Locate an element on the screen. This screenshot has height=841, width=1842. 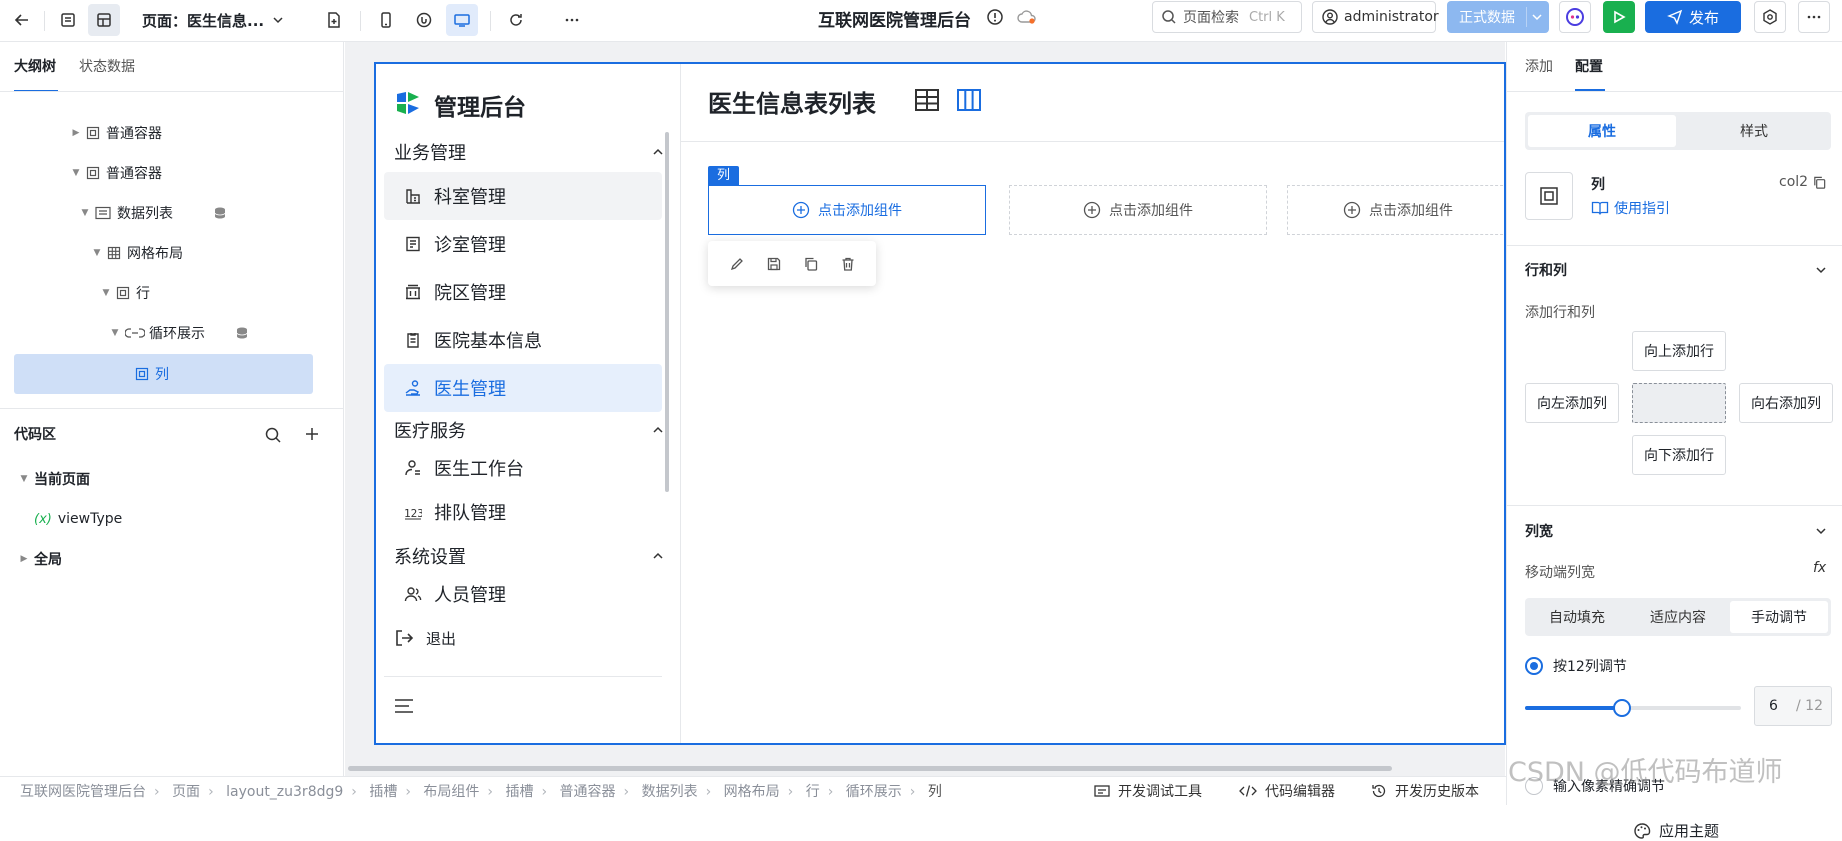
segment-style: 样式 is located at coordinates (1754, 131).